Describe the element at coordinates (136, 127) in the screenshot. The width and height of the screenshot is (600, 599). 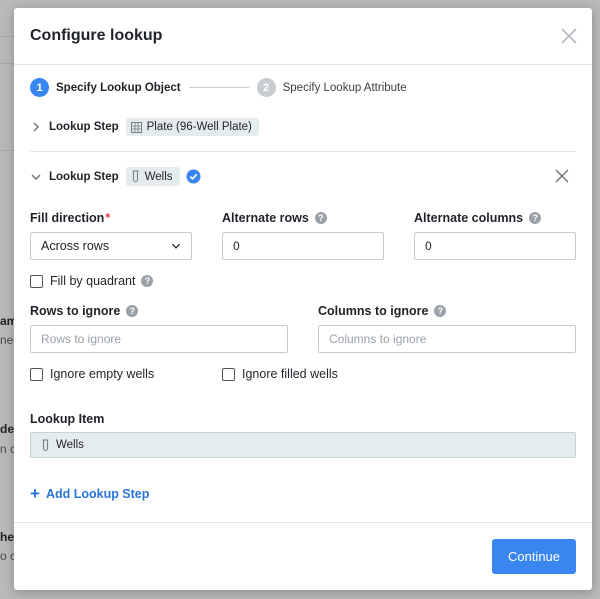
I see `plate-grid-icon` at that location.